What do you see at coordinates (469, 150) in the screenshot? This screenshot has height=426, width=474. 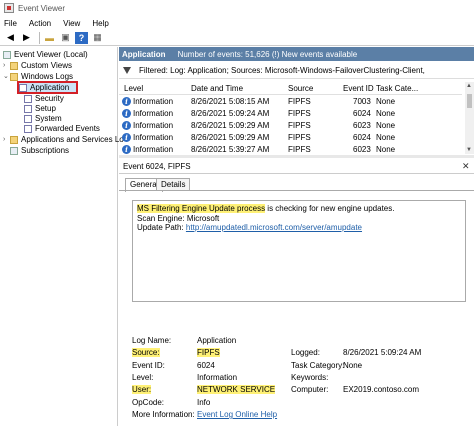 I see `scroll-down-icon: ▼` at bounding box center [469, 150].